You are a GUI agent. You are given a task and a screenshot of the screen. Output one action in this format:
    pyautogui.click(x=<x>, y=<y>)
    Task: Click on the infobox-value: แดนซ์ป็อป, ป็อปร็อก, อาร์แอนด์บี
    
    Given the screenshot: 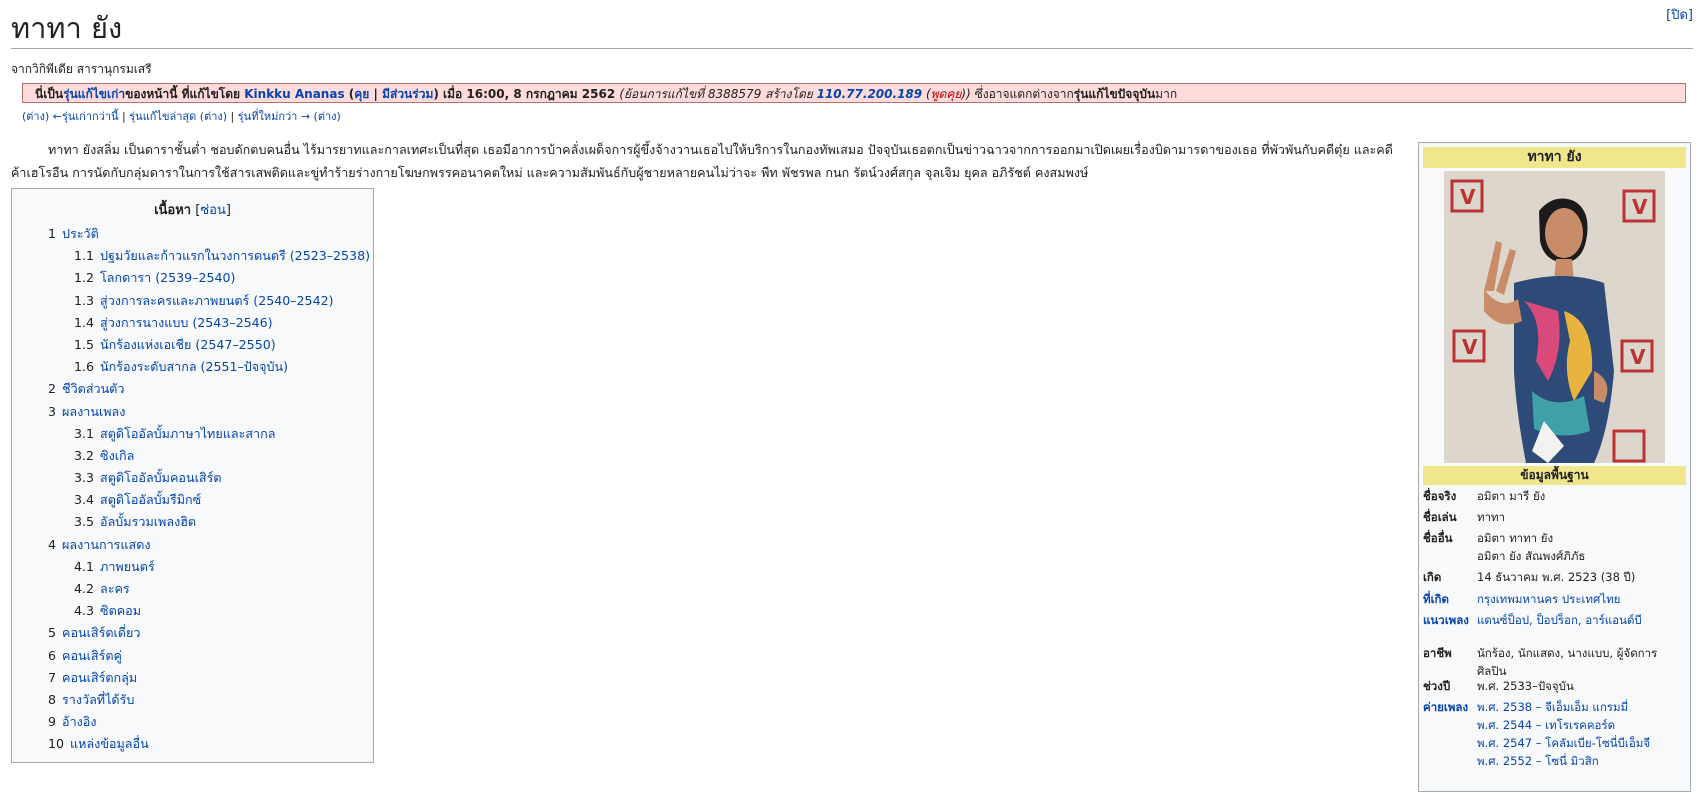 What is the action you would take?
    pyautogui.click(x=1579, y=620)
    